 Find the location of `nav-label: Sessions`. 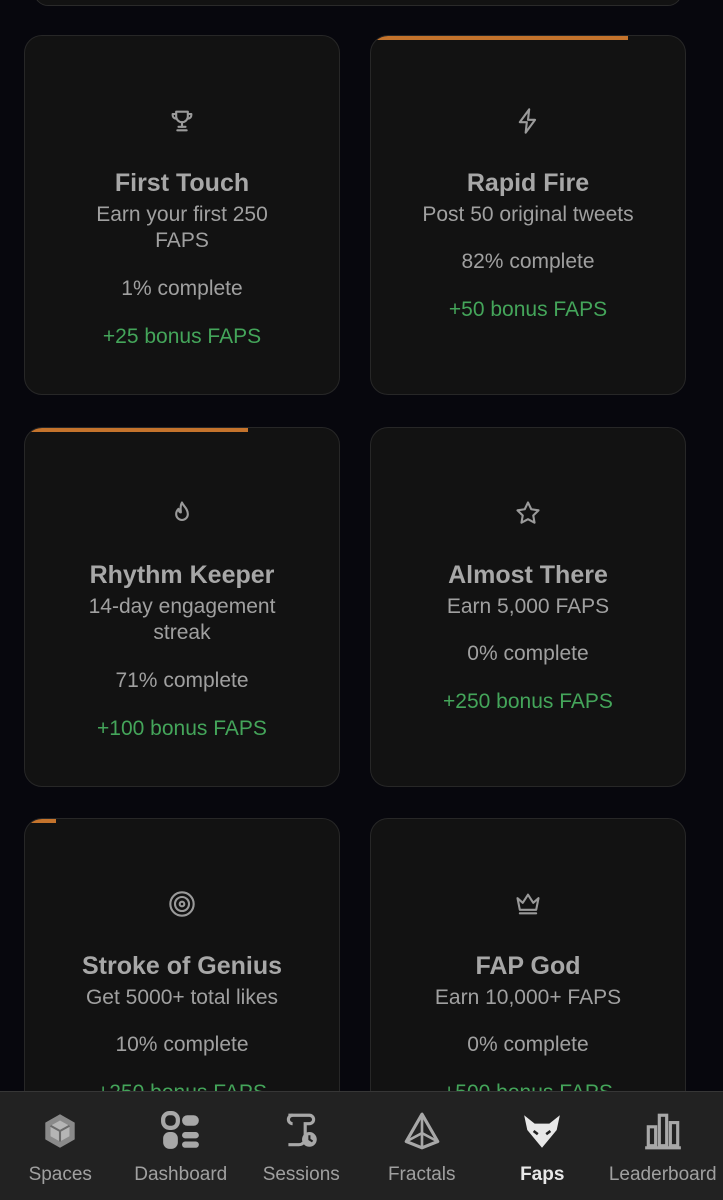

nav-label: Sessions is located at coordinates (301, 1174).